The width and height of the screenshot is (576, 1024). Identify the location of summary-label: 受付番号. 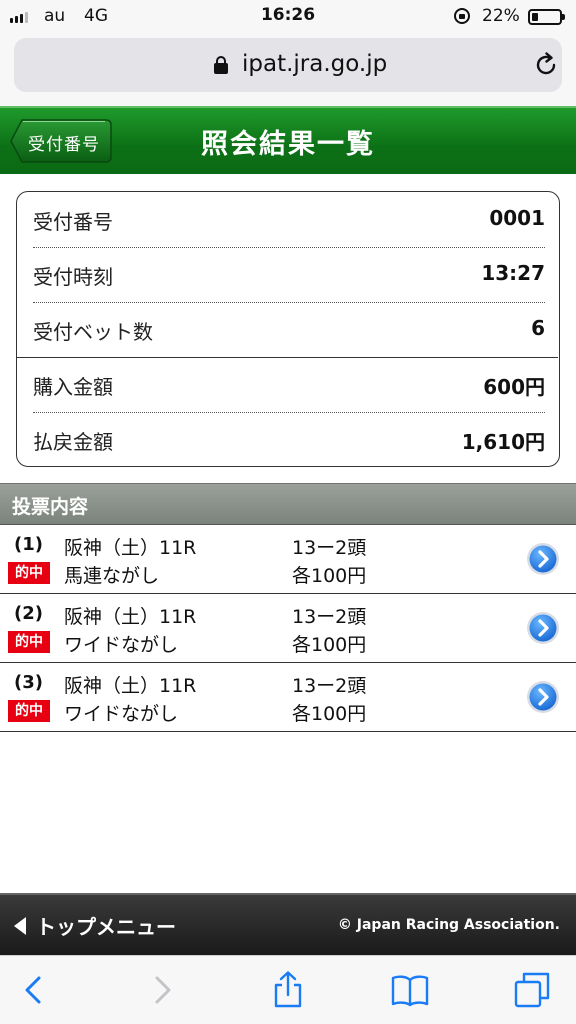
(73, 222).